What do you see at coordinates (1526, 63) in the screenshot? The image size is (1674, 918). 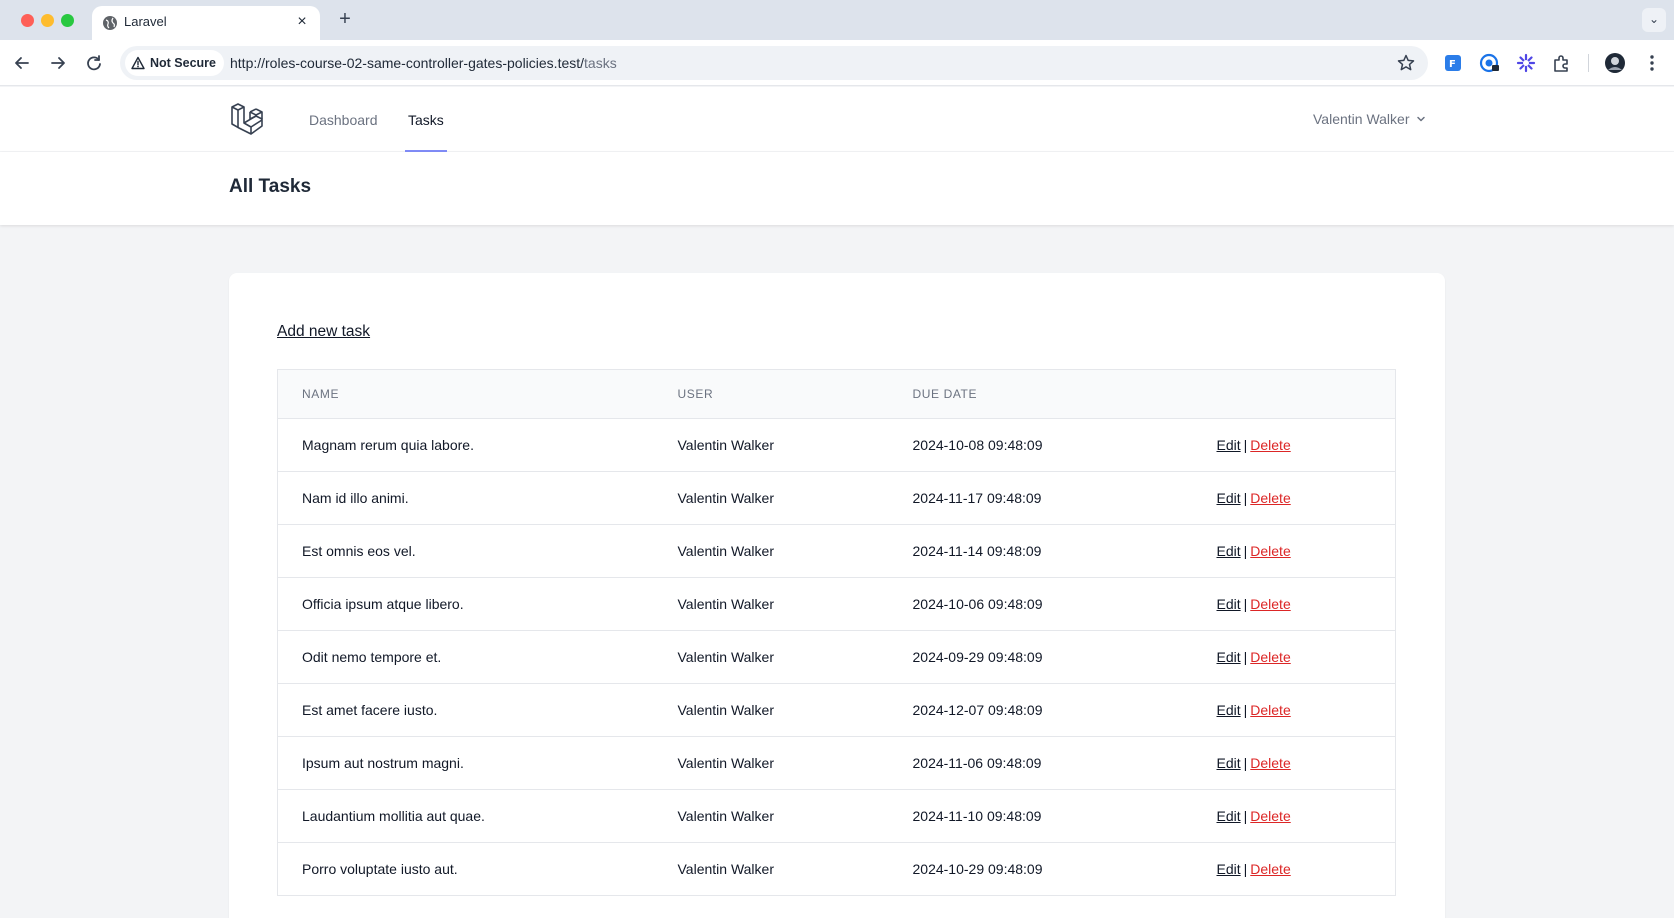 I see `sparkle-extension-icon` at bounding box center [1526, 63].